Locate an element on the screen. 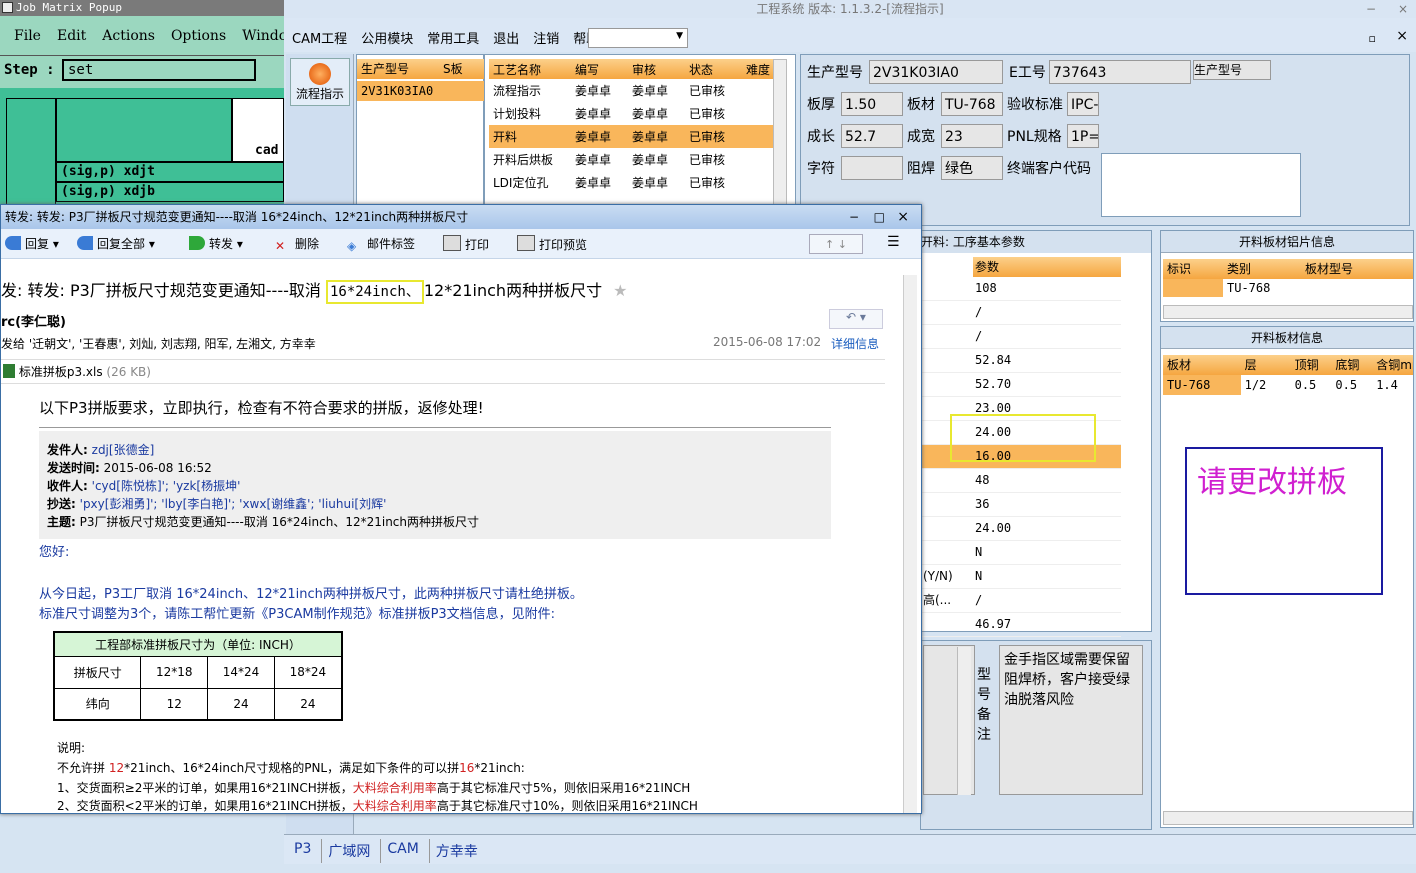  alu-hscrollbar is located at coordinates (1288, 312).